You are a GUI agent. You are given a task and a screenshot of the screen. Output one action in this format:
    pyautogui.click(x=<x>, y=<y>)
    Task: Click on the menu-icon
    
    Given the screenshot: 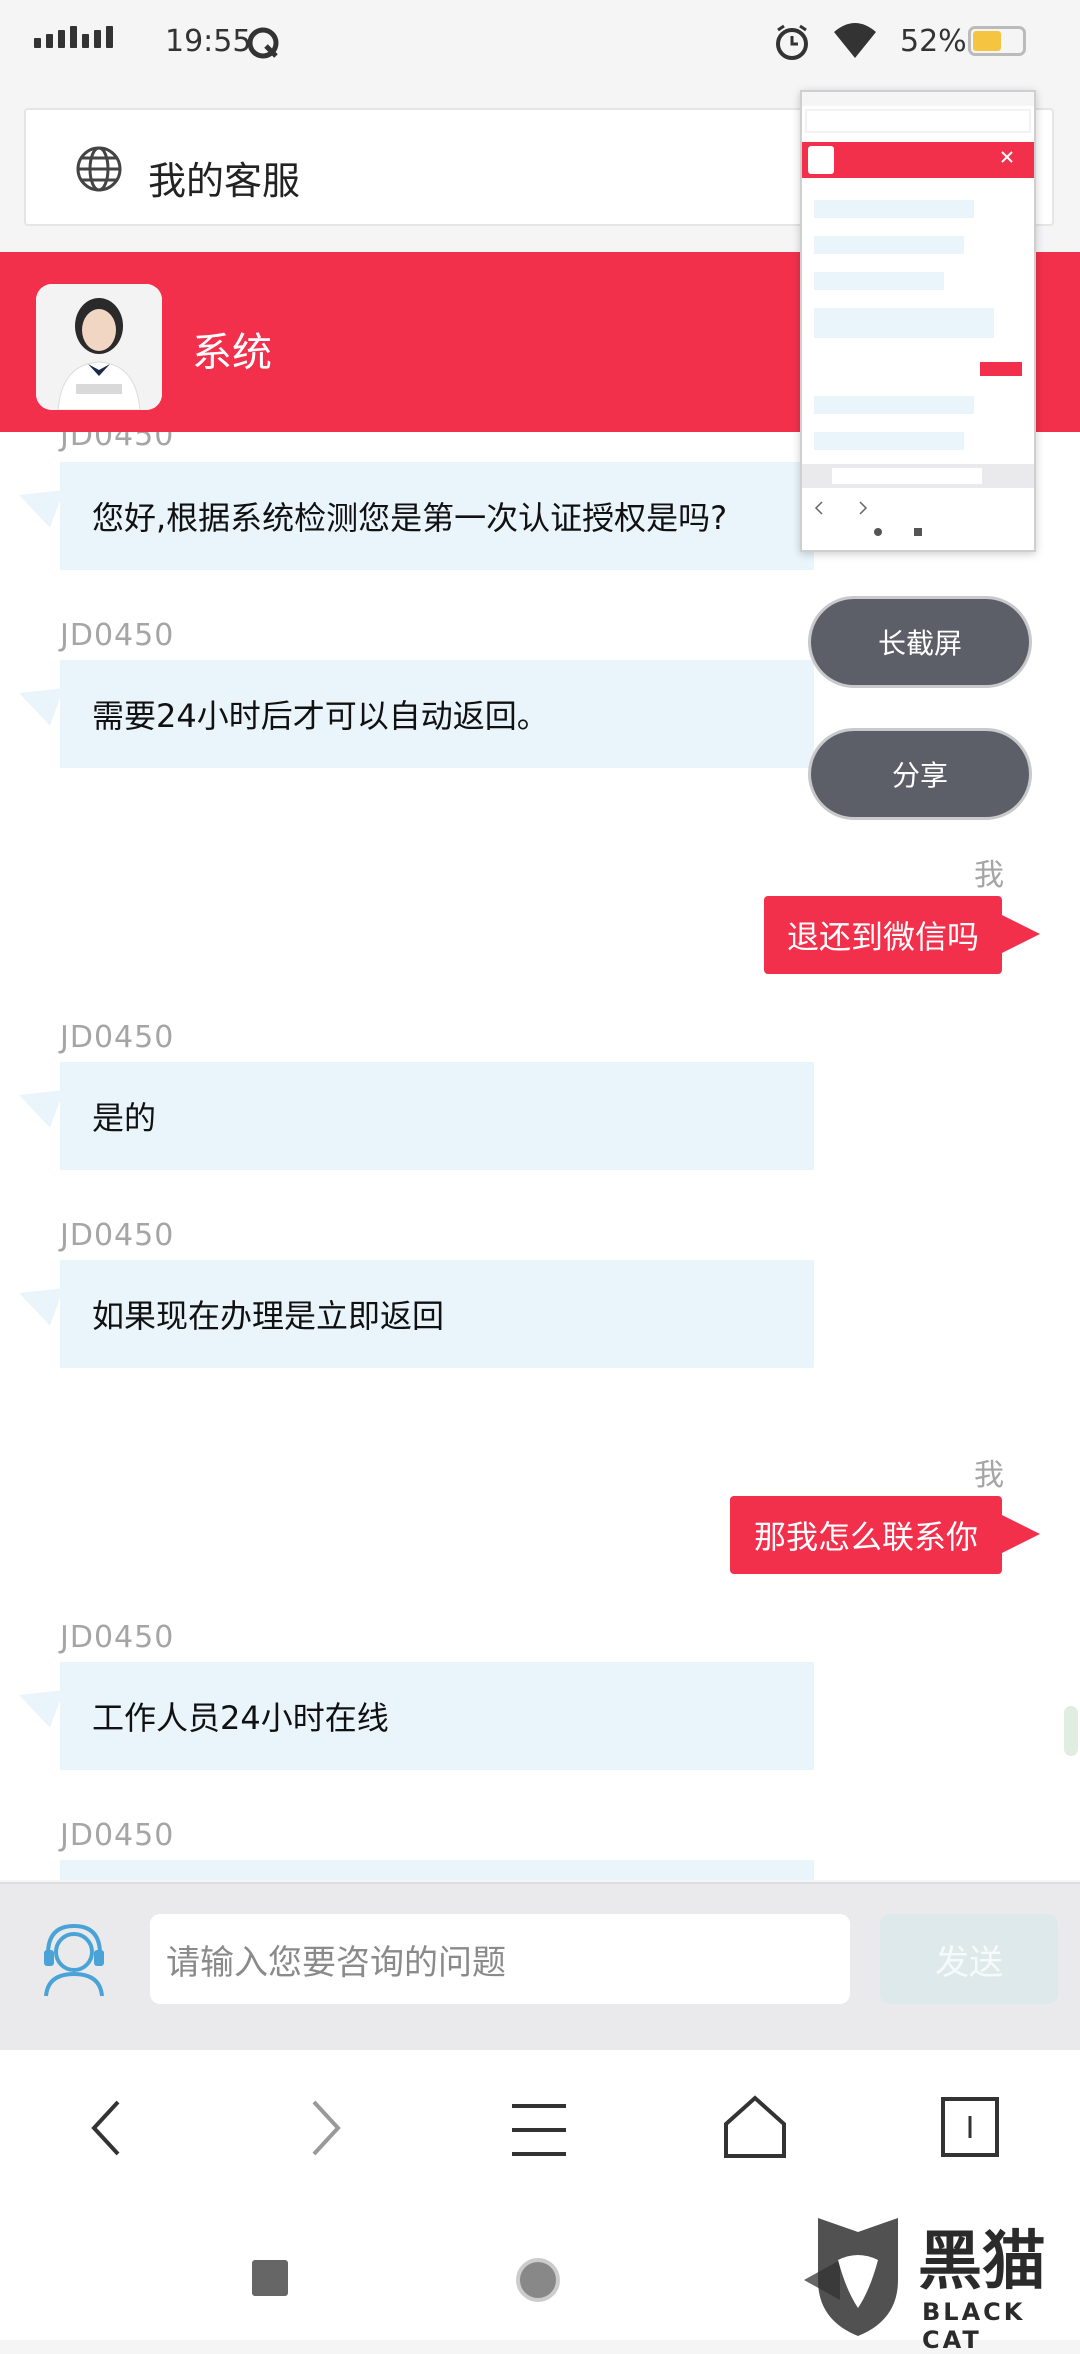 What is the action you would take?
    pyautogui.click(x=539, y=2130)
    